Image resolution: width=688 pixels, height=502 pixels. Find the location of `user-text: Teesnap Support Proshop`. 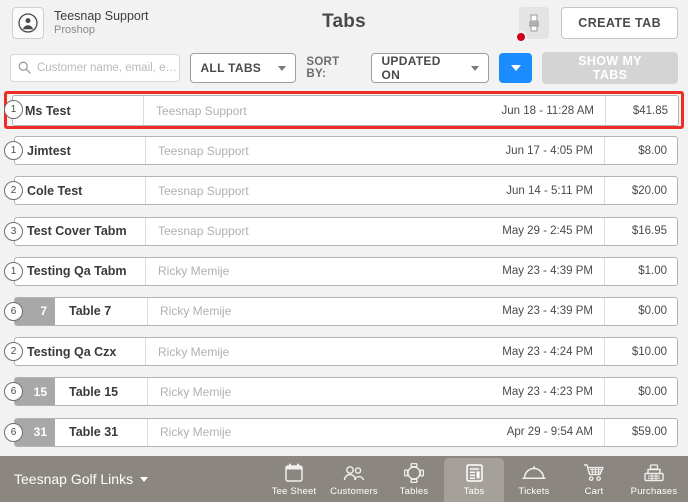

user-text: Teesnap Support Proshop is located at coordinates (101, 23).